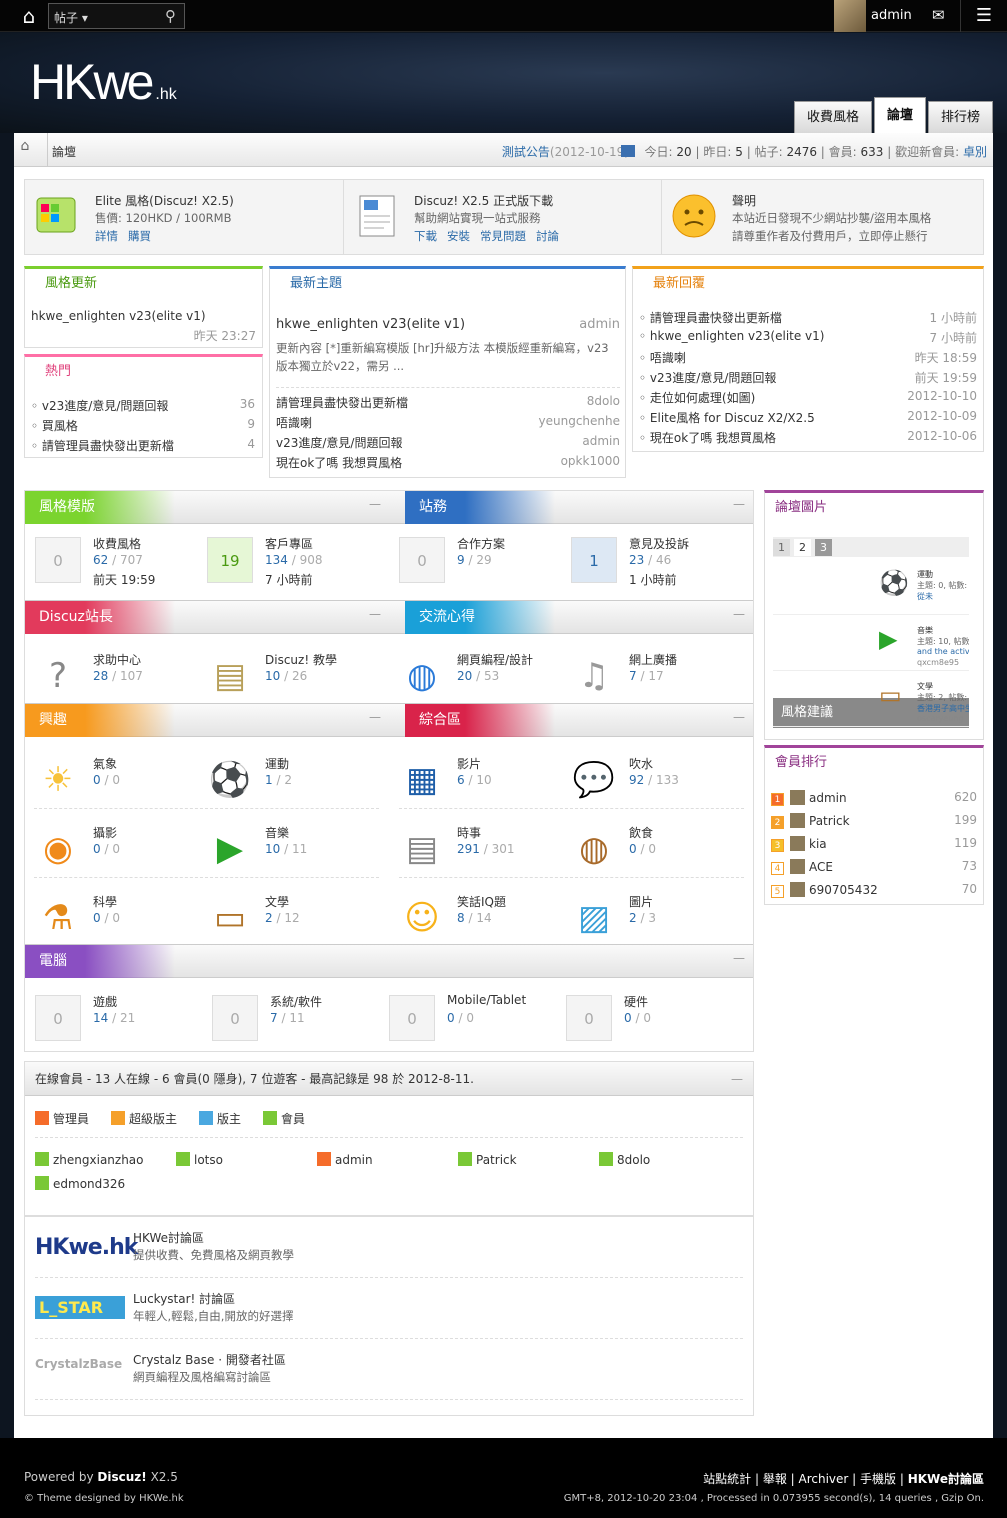 The image size is (1007, 1518). What do you see at coordinates (122, 684) in the screenshot?
I see `forum-item: ? 求助中心 28 / 107` at bounding box center [122, 684].